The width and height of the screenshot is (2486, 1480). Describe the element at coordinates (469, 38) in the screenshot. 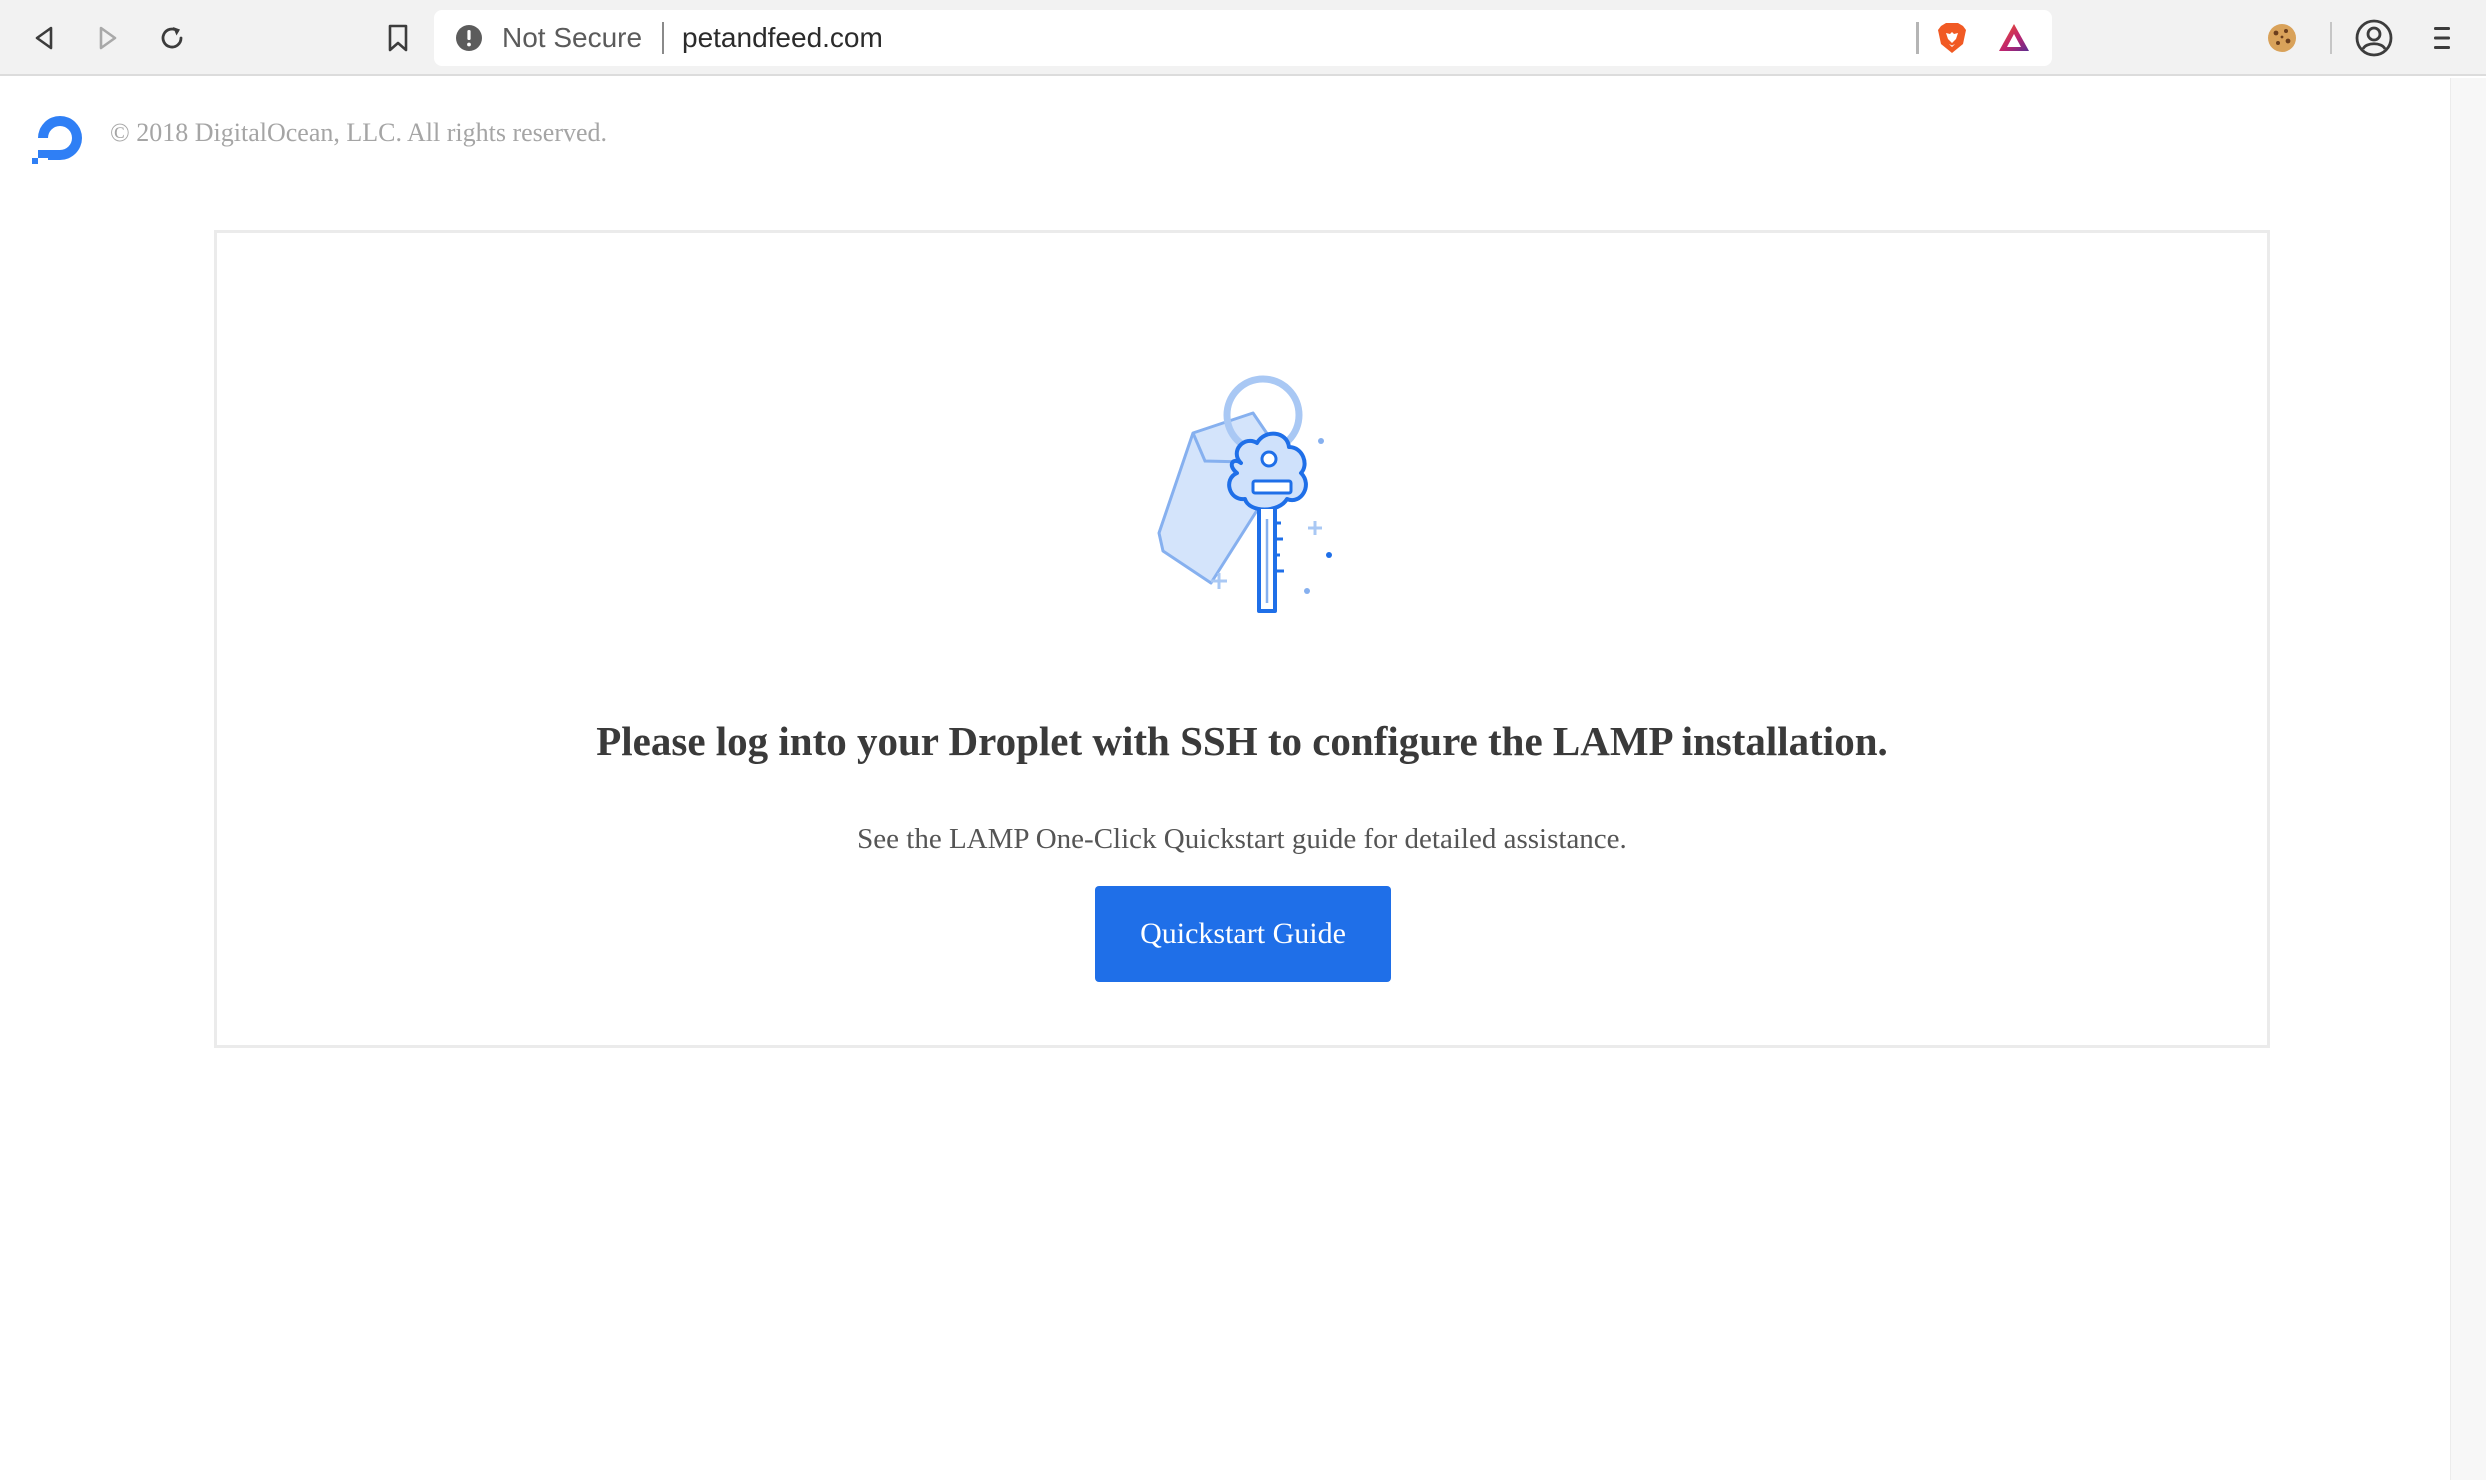

I see `warning-circle-icon` at that location.